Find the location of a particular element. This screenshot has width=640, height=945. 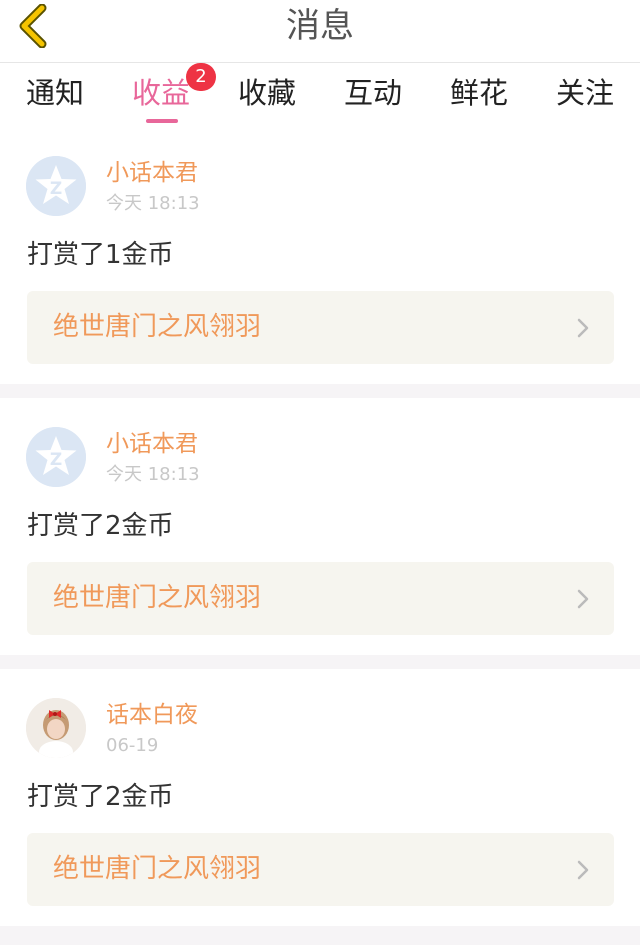

tab-notifications: 通知 is located at coordinates (55, 93).